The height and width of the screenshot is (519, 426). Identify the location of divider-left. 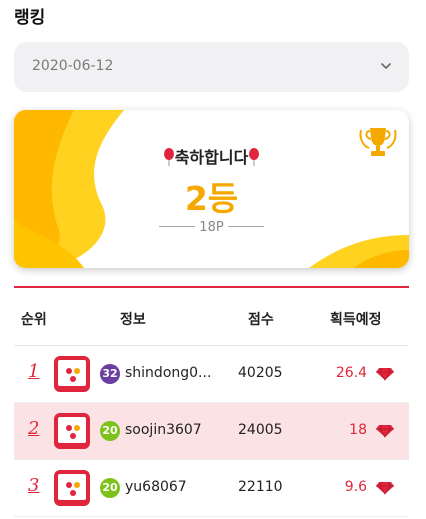
(177, 226).